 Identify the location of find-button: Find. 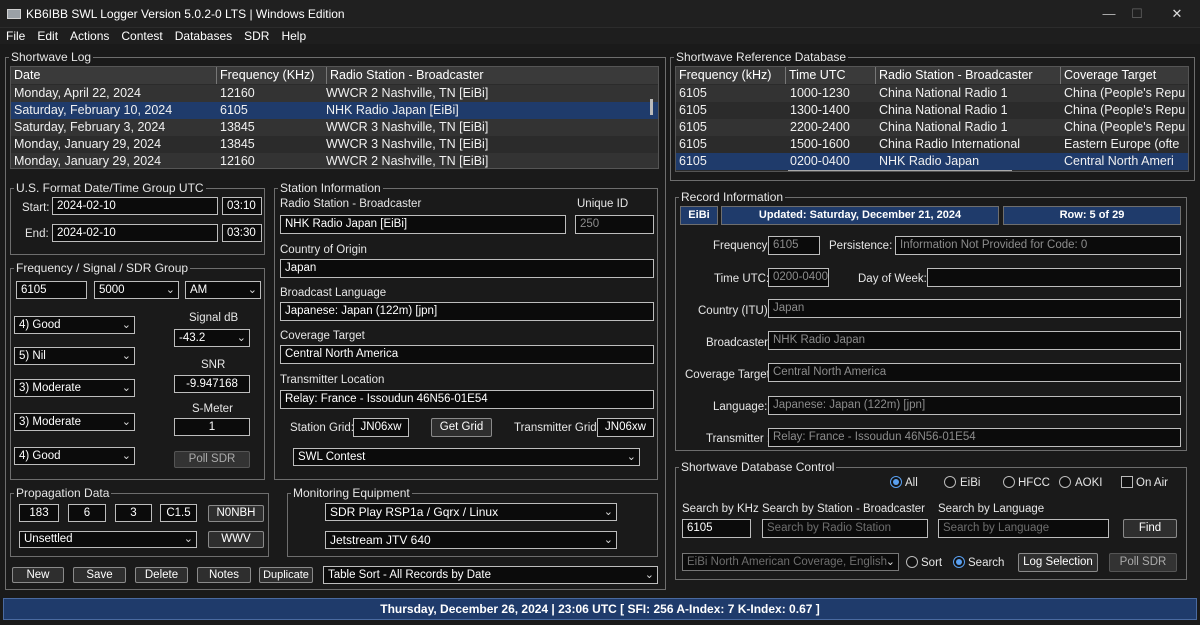
(1150, 528).